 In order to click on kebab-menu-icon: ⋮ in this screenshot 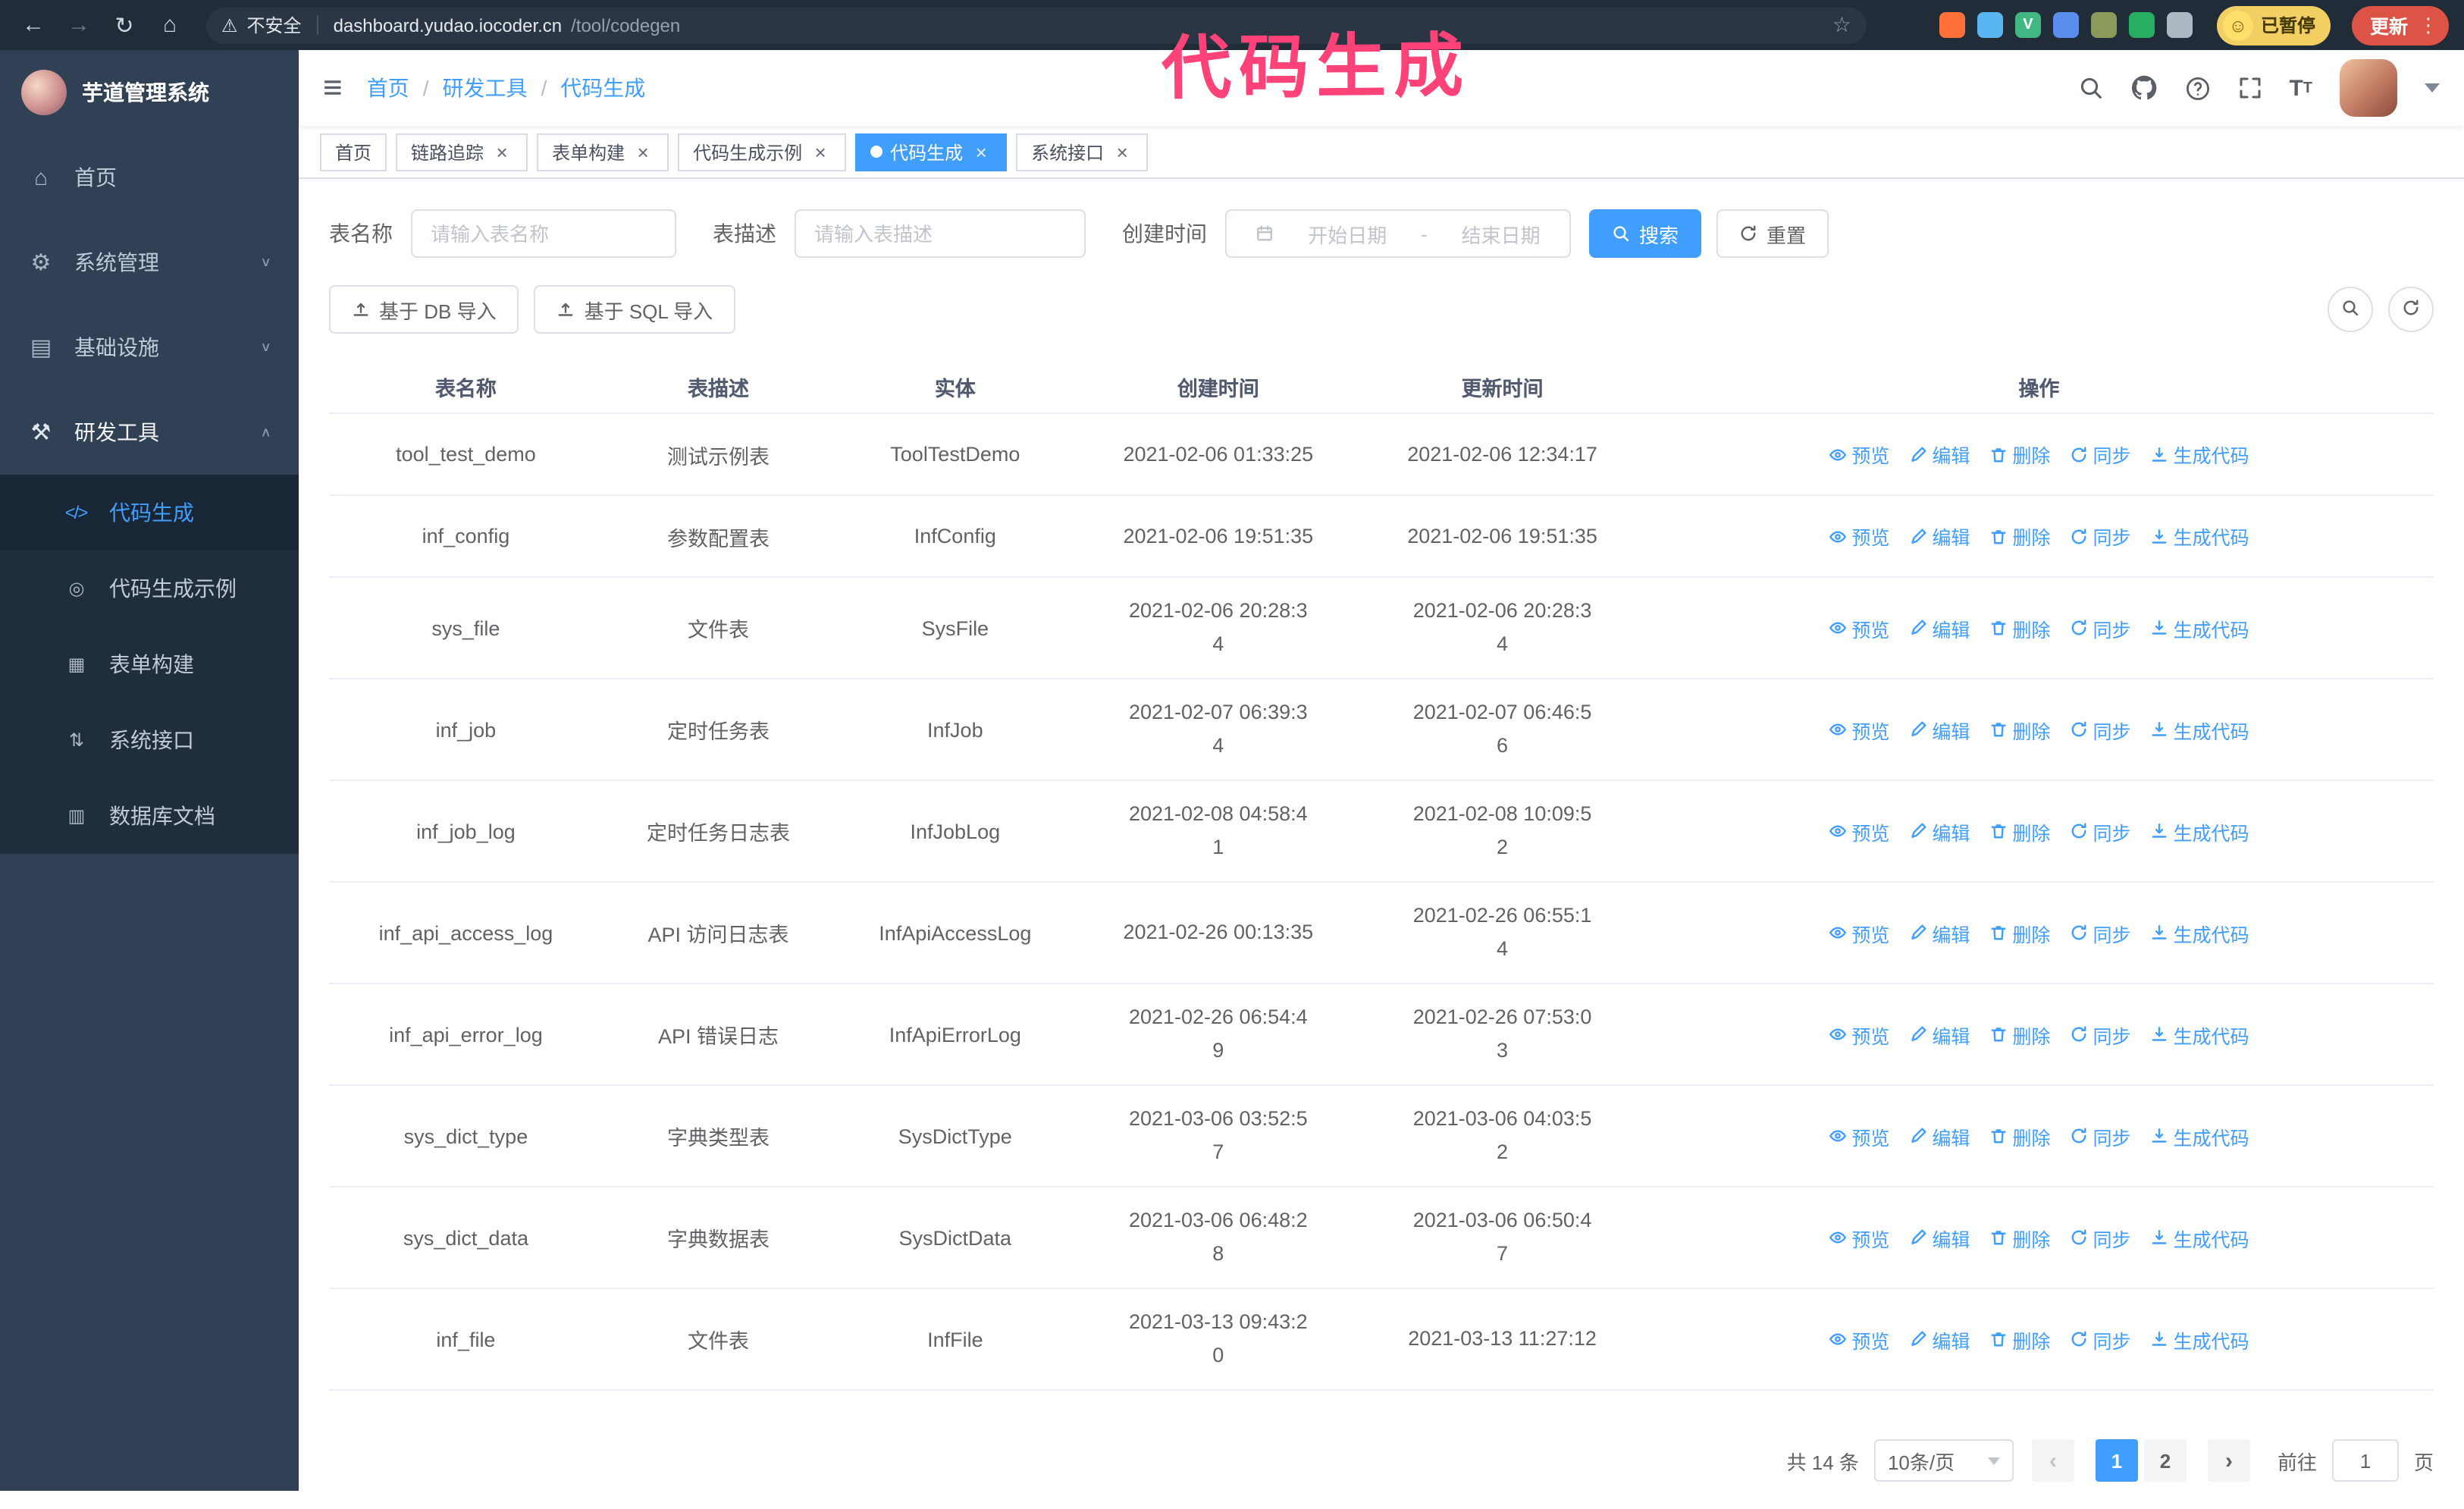, I will do `click(2428, 25)`.